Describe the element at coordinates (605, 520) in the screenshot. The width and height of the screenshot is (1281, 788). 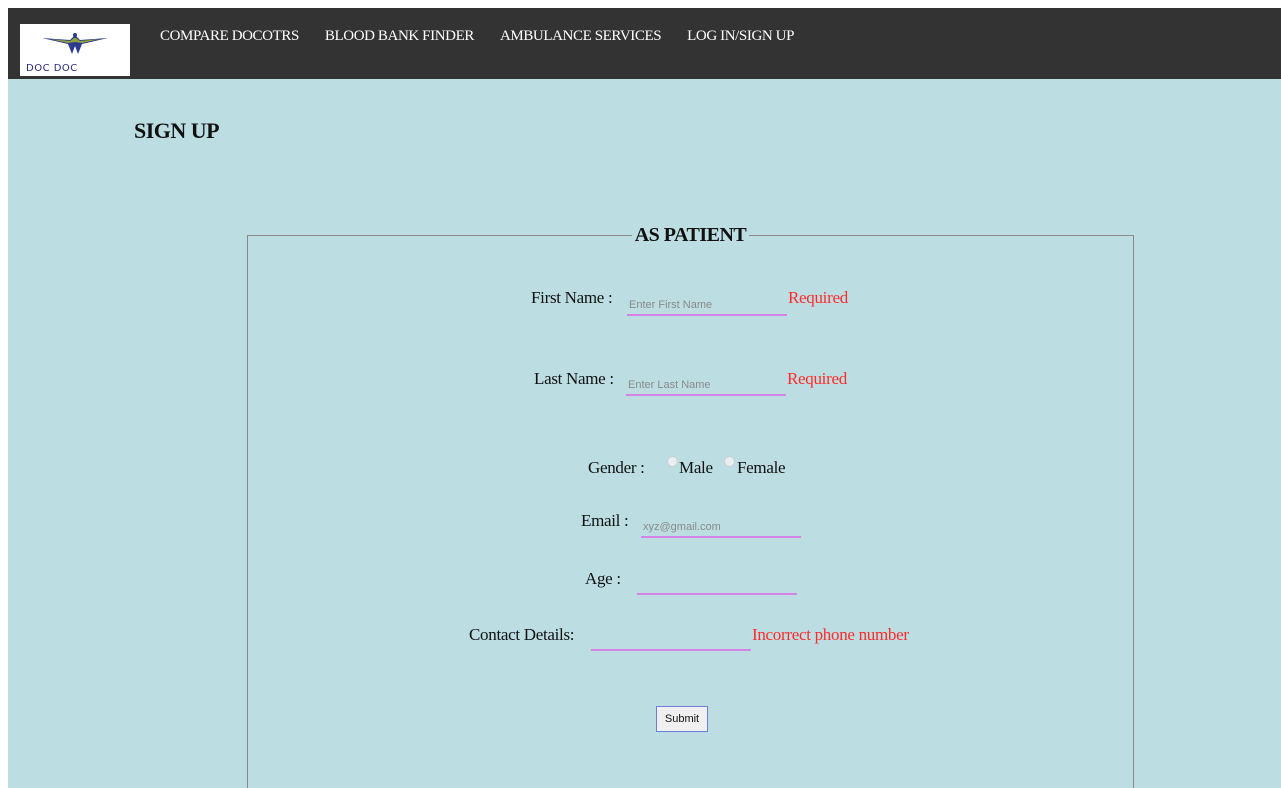
I see `email-label: Email :` at that location.